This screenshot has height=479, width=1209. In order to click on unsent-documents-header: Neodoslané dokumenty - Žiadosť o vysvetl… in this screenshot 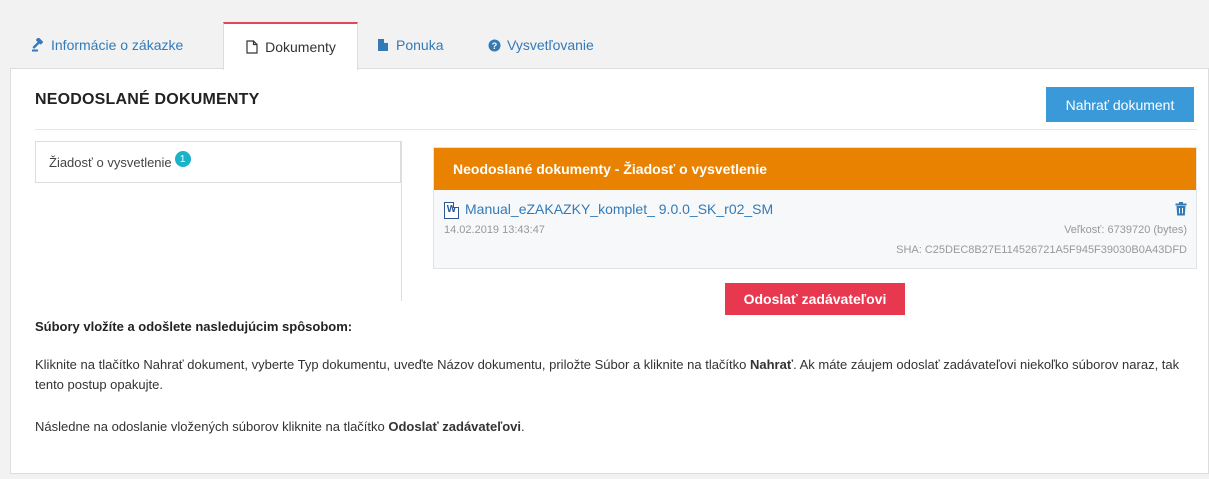, I will do `click(815, 169)`.